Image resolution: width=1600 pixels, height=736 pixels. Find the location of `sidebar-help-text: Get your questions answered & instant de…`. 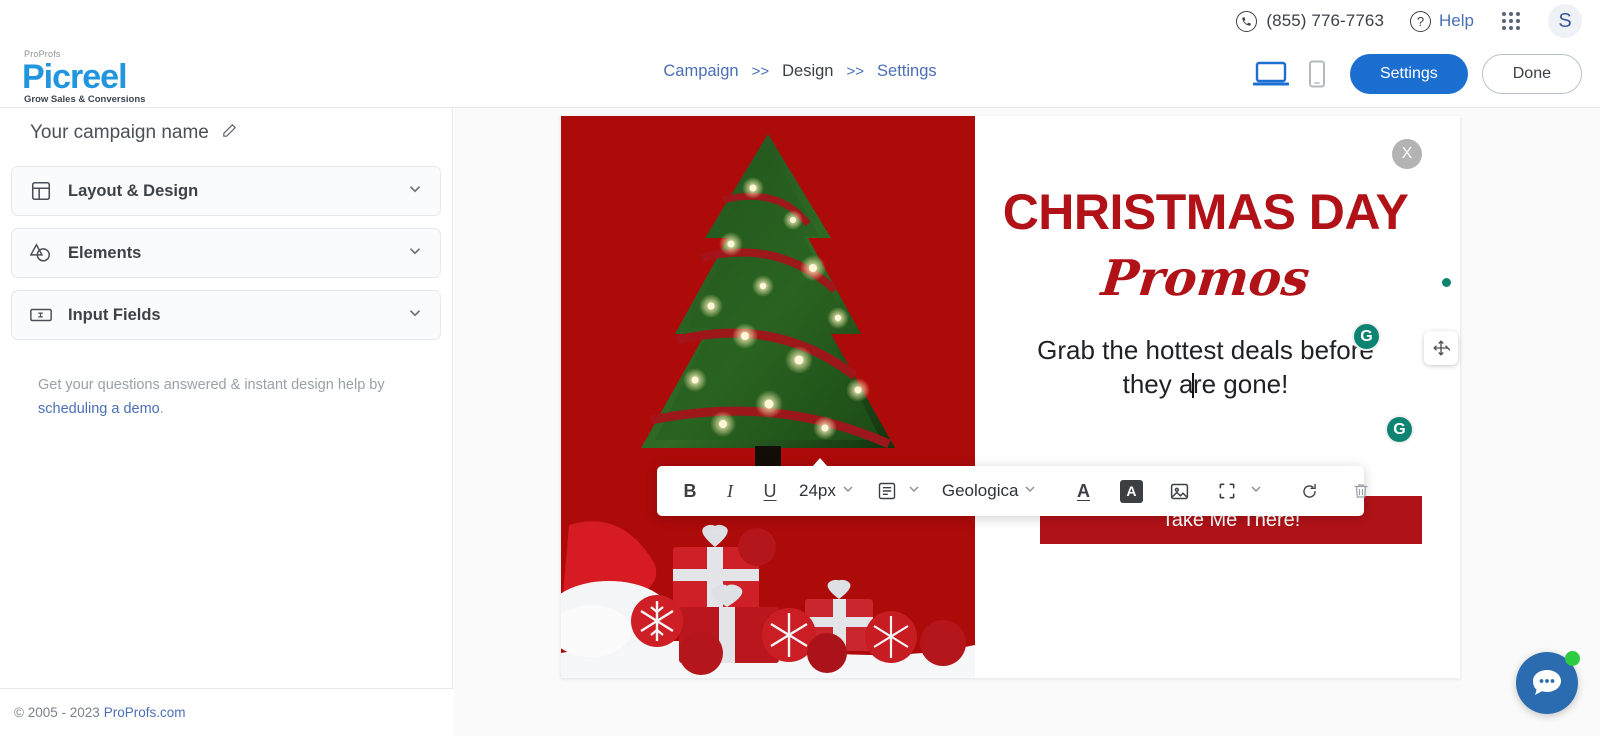

sidebar-help-text: Get your questions answered & instant de… is located at coordinates (211, 385).